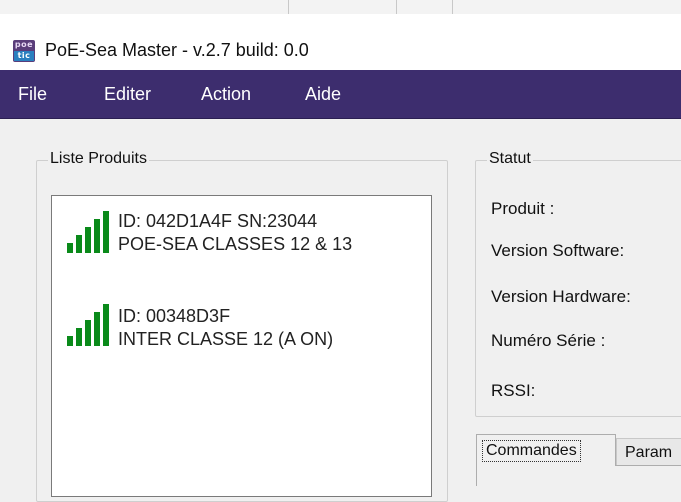 The width and height of the screenshot is (681, 502). What do you see at coordinates (340, 7) in the screenshot?
I see `background-window-strip` at bounding box center [340, 7].